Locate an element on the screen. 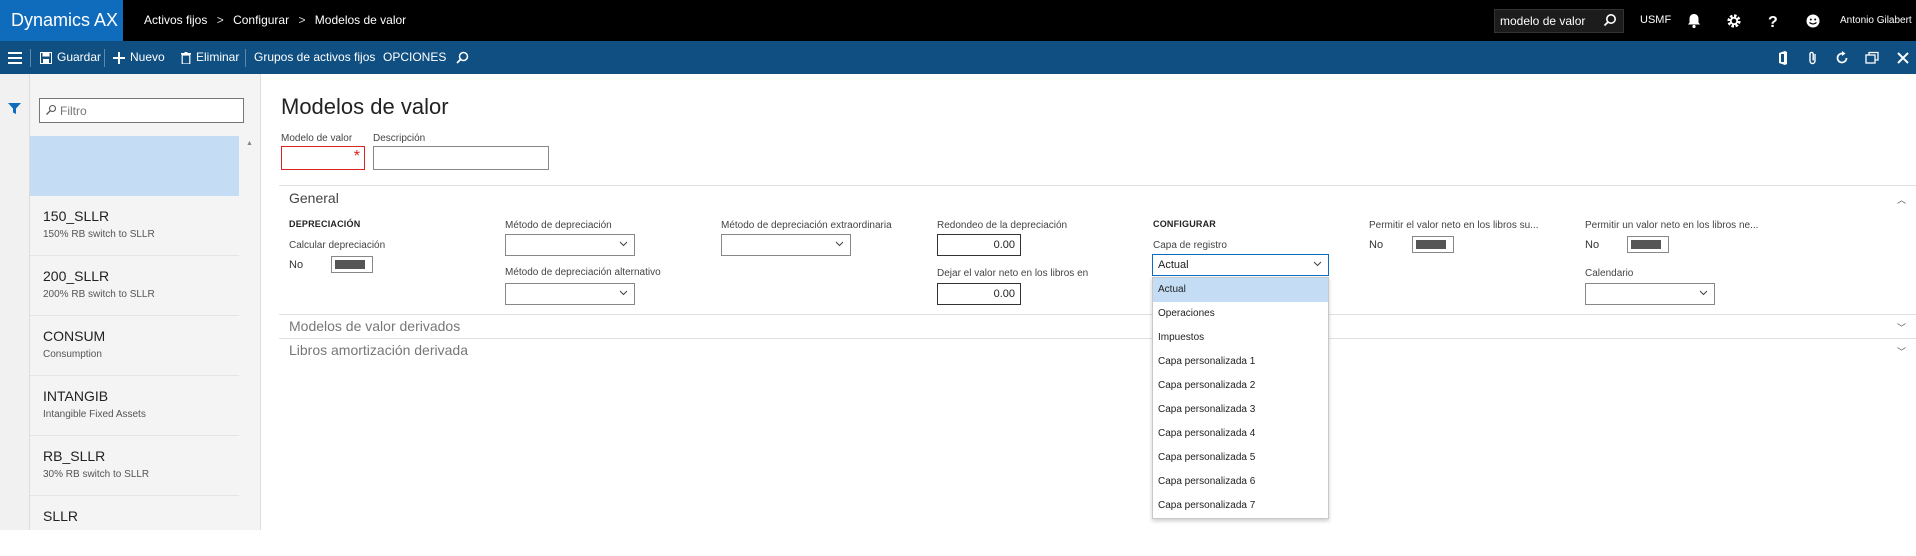 Image resolution: width=1916 pixels, height=556 pixels. required-indicator-icon: * is located at coordinates (356, 156).